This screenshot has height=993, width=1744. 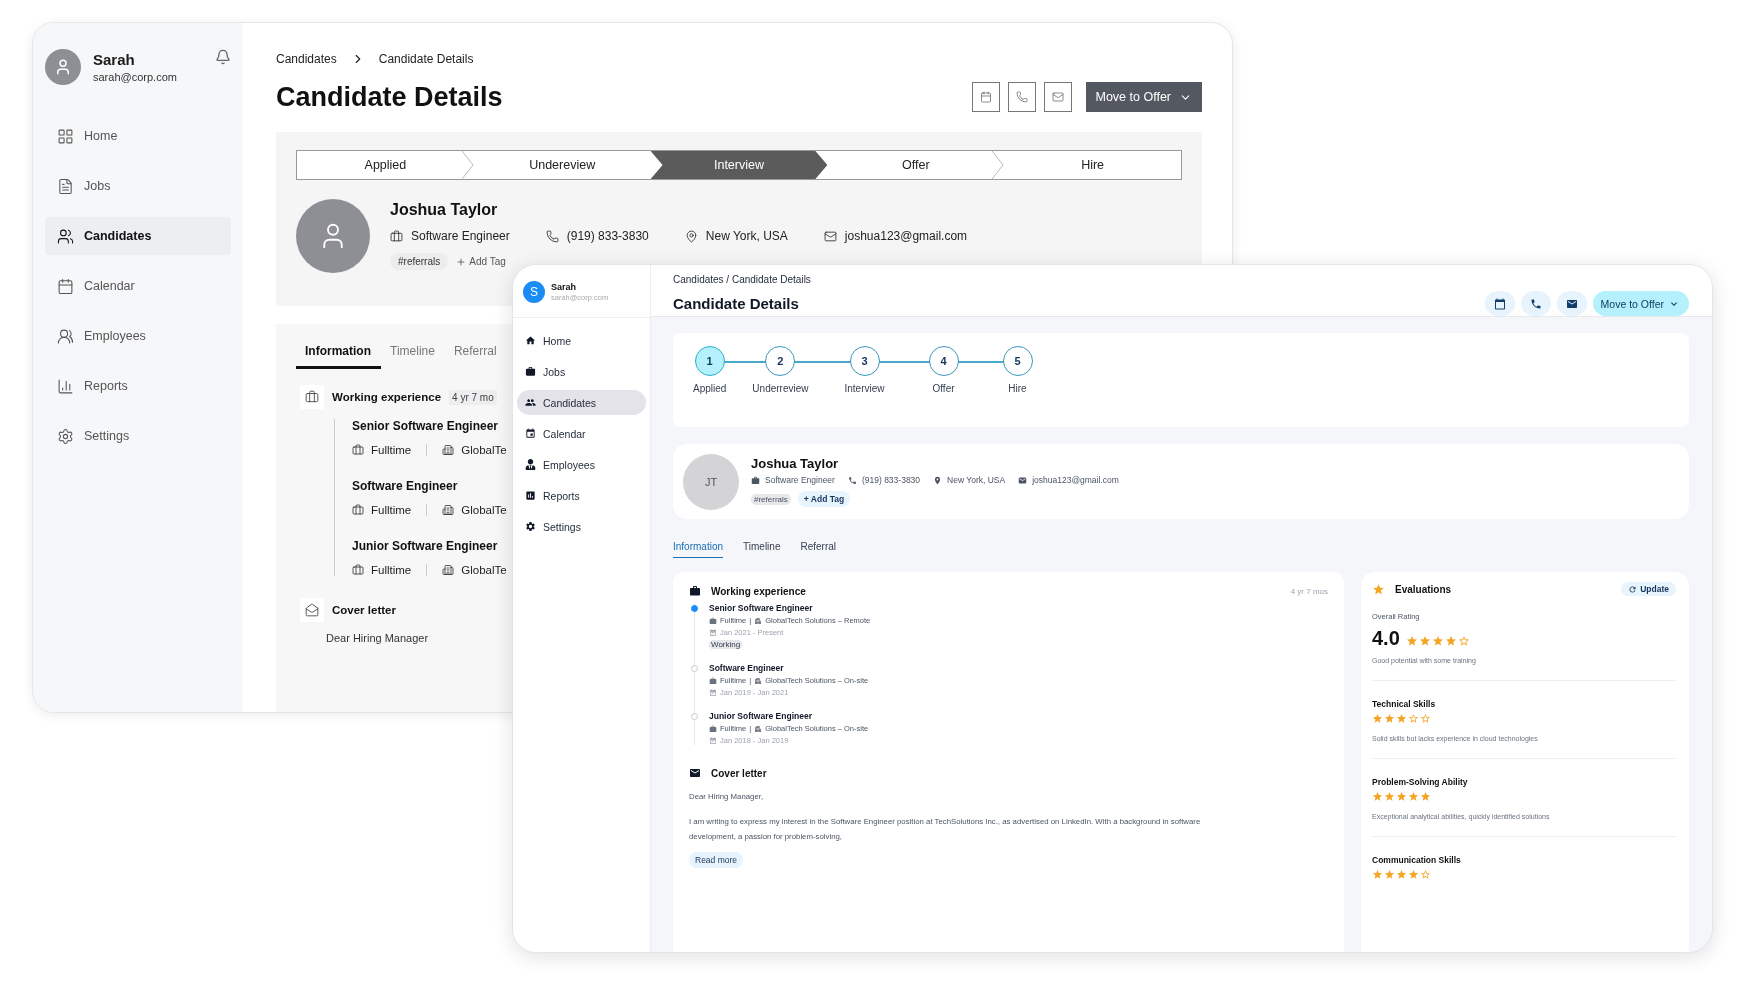 I want to click on pipeline-stage: Interview, so click(x=739, y=165).